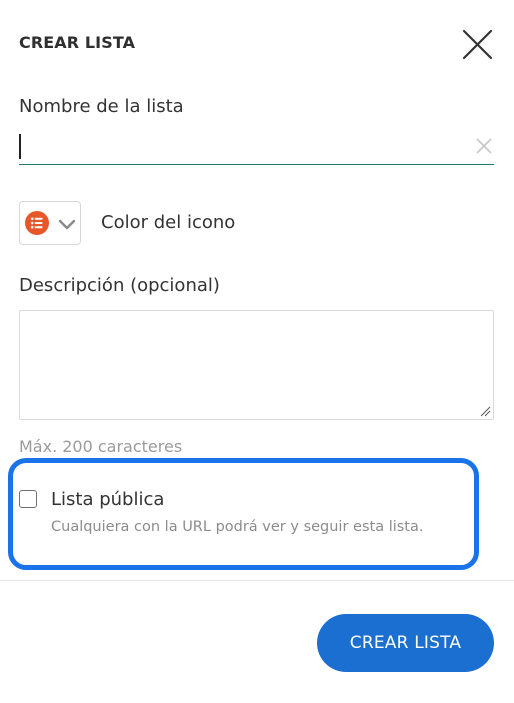  I want to click on clear-name-button, so click(484, 146).